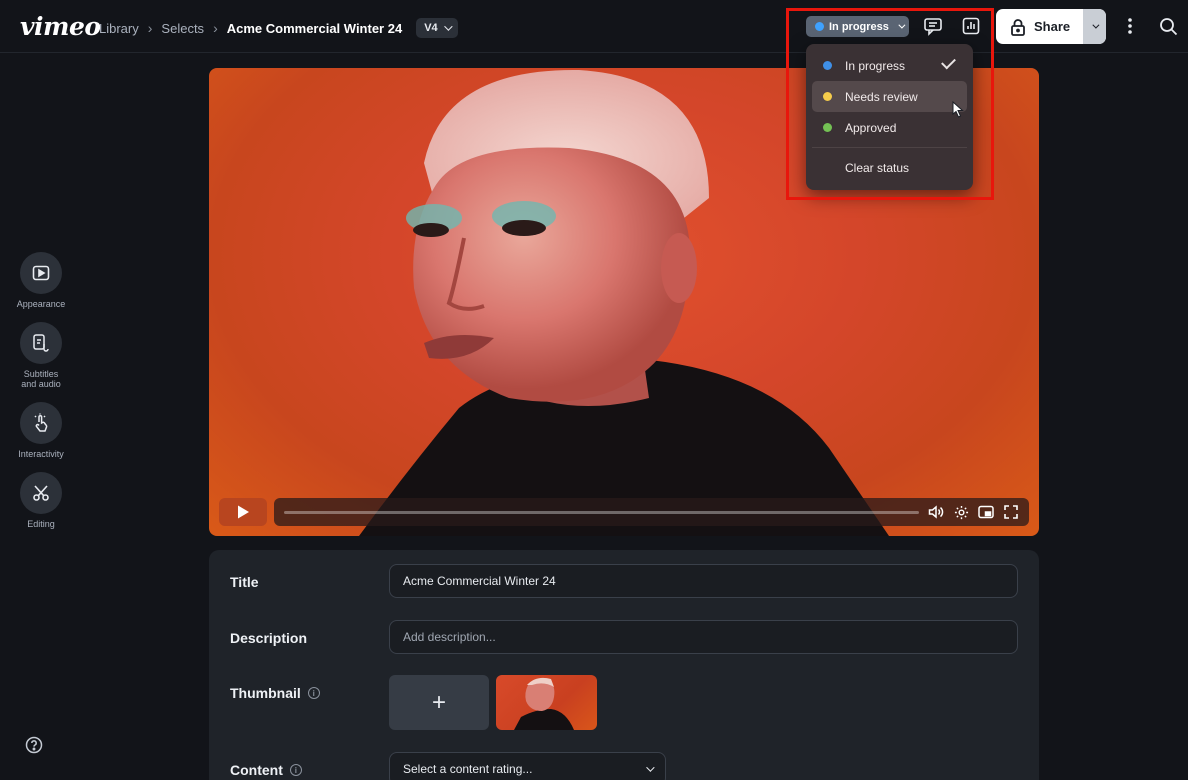  I want to click on highlight-box, so click(890, 104).